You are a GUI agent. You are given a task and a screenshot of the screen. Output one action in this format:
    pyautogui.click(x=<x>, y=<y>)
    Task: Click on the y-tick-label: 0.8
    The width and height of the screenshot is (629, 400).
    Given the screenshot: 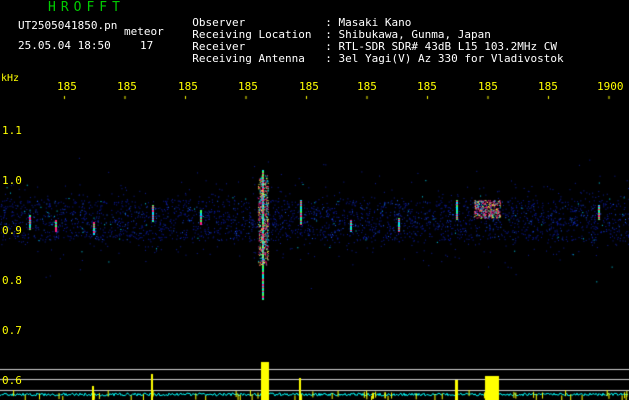 What is the action you would take?
    pyautogui.click(x=12, y=280)
    